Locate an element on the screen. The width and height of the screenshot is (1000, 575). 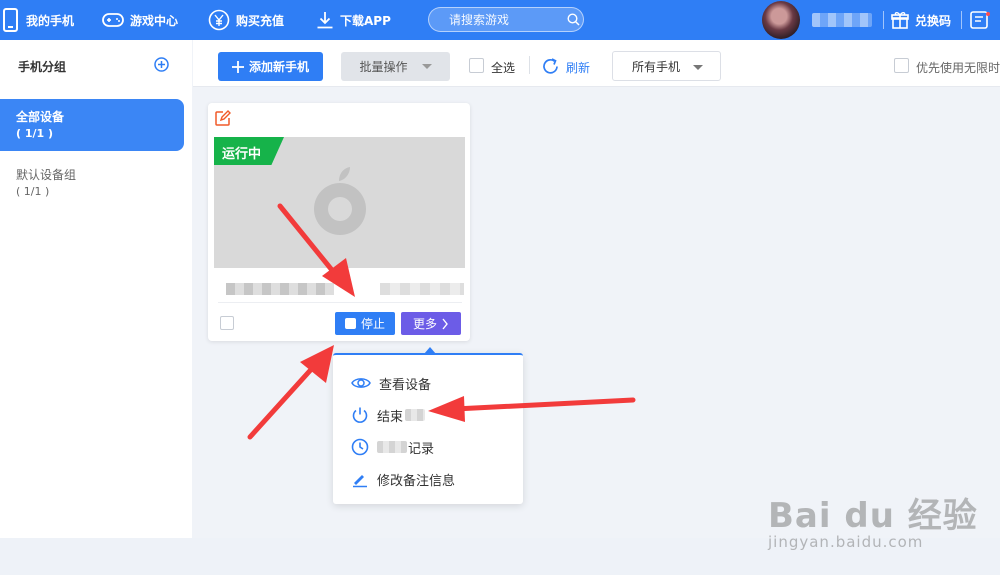
more-button: 更多 is located at coordinates (431, 323).